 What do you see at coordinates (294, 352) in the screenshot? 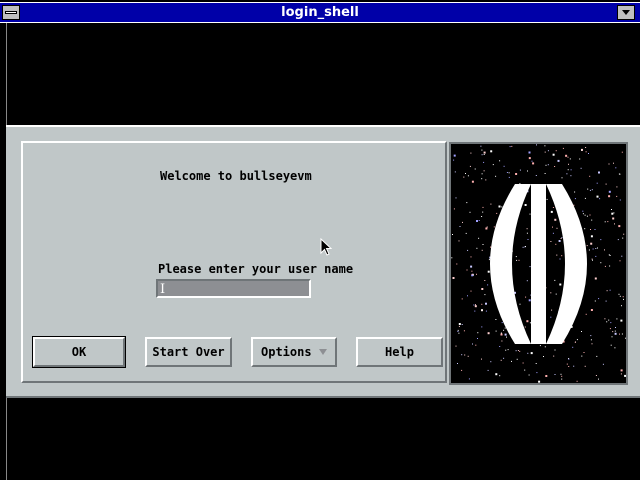
I see `options-button: Options` at bounding box center [294, 352].